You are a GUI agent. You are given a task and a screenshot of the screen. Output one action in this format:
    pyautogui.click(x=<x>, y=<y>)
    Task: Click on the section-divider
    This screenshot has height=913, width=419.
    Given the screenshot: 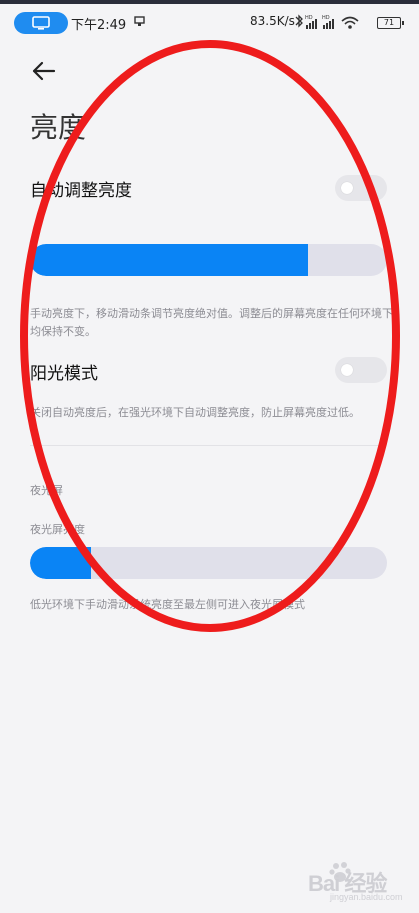 What is the action you would take?
    pyautogui.click(x=208, y=445)
    